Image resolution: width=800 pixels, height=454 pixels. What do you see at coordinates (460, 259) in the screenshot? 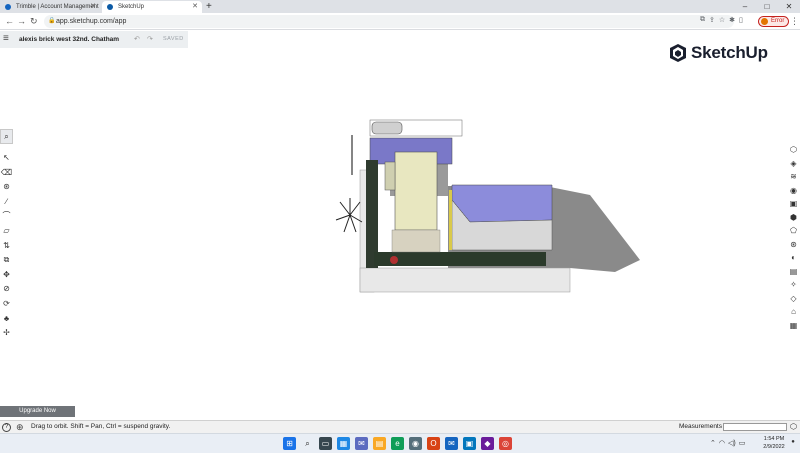
I see `bottom-hedge` at bounding box center [460, 259].